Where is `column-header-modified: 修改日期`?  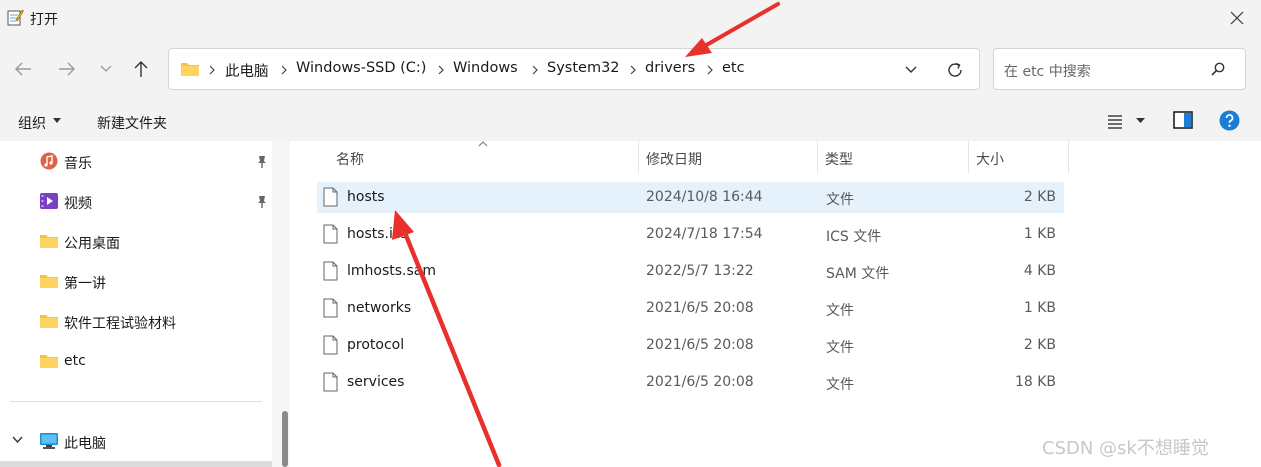 column-header-modified: 修改日期 is located at coordinates (674, 159).